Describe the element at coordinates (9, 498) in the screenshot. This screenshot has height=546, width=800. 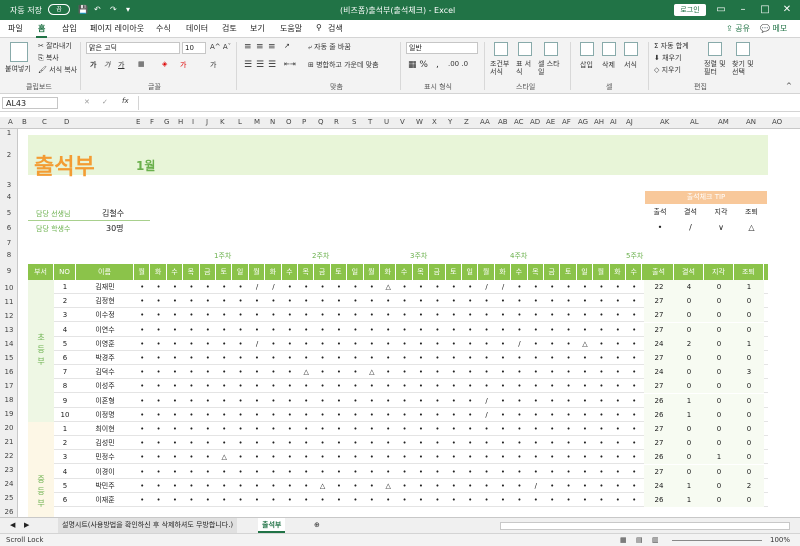
I see `row-header: 25` at that location.